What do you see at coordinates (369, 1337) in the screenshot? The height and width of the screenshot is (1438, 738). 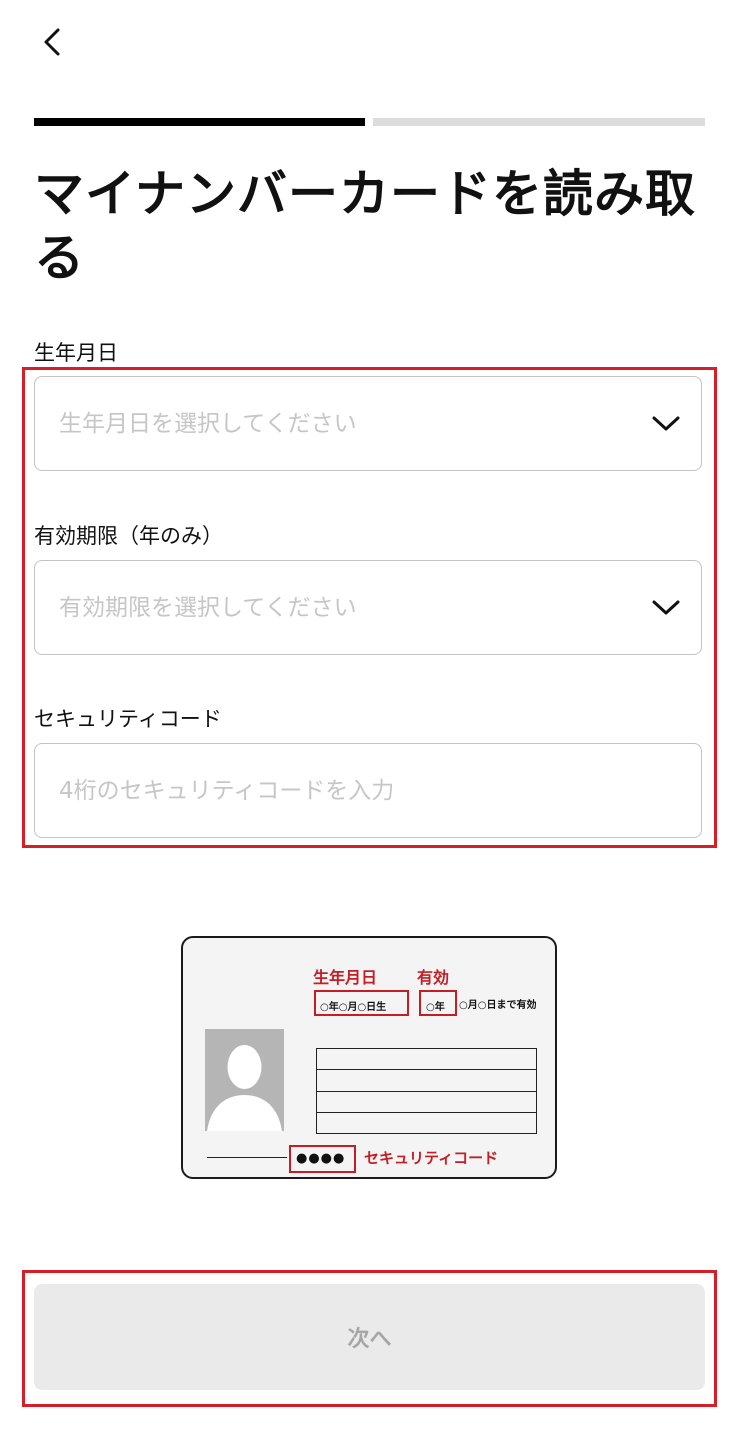 I see `next-button: 次へ` at bounding box center [369, 1337].